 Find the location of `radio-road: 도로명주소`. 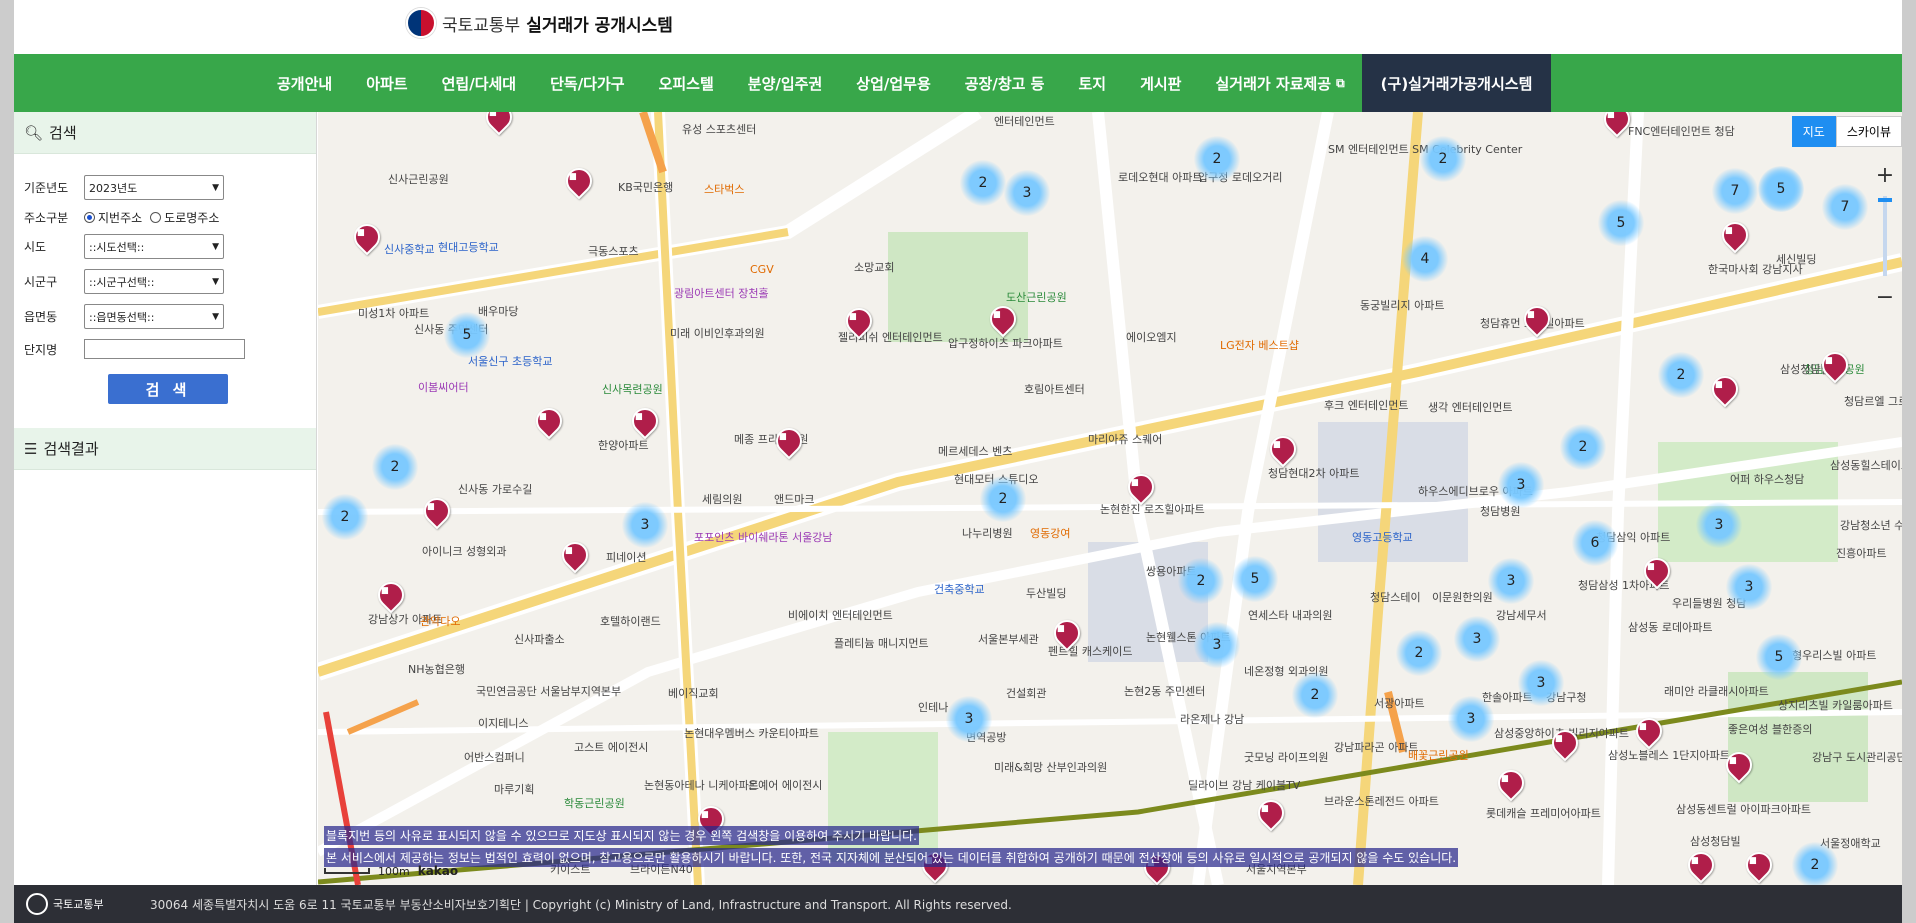

radio-road: 도로명주소 is located at coordinates (184, 217).